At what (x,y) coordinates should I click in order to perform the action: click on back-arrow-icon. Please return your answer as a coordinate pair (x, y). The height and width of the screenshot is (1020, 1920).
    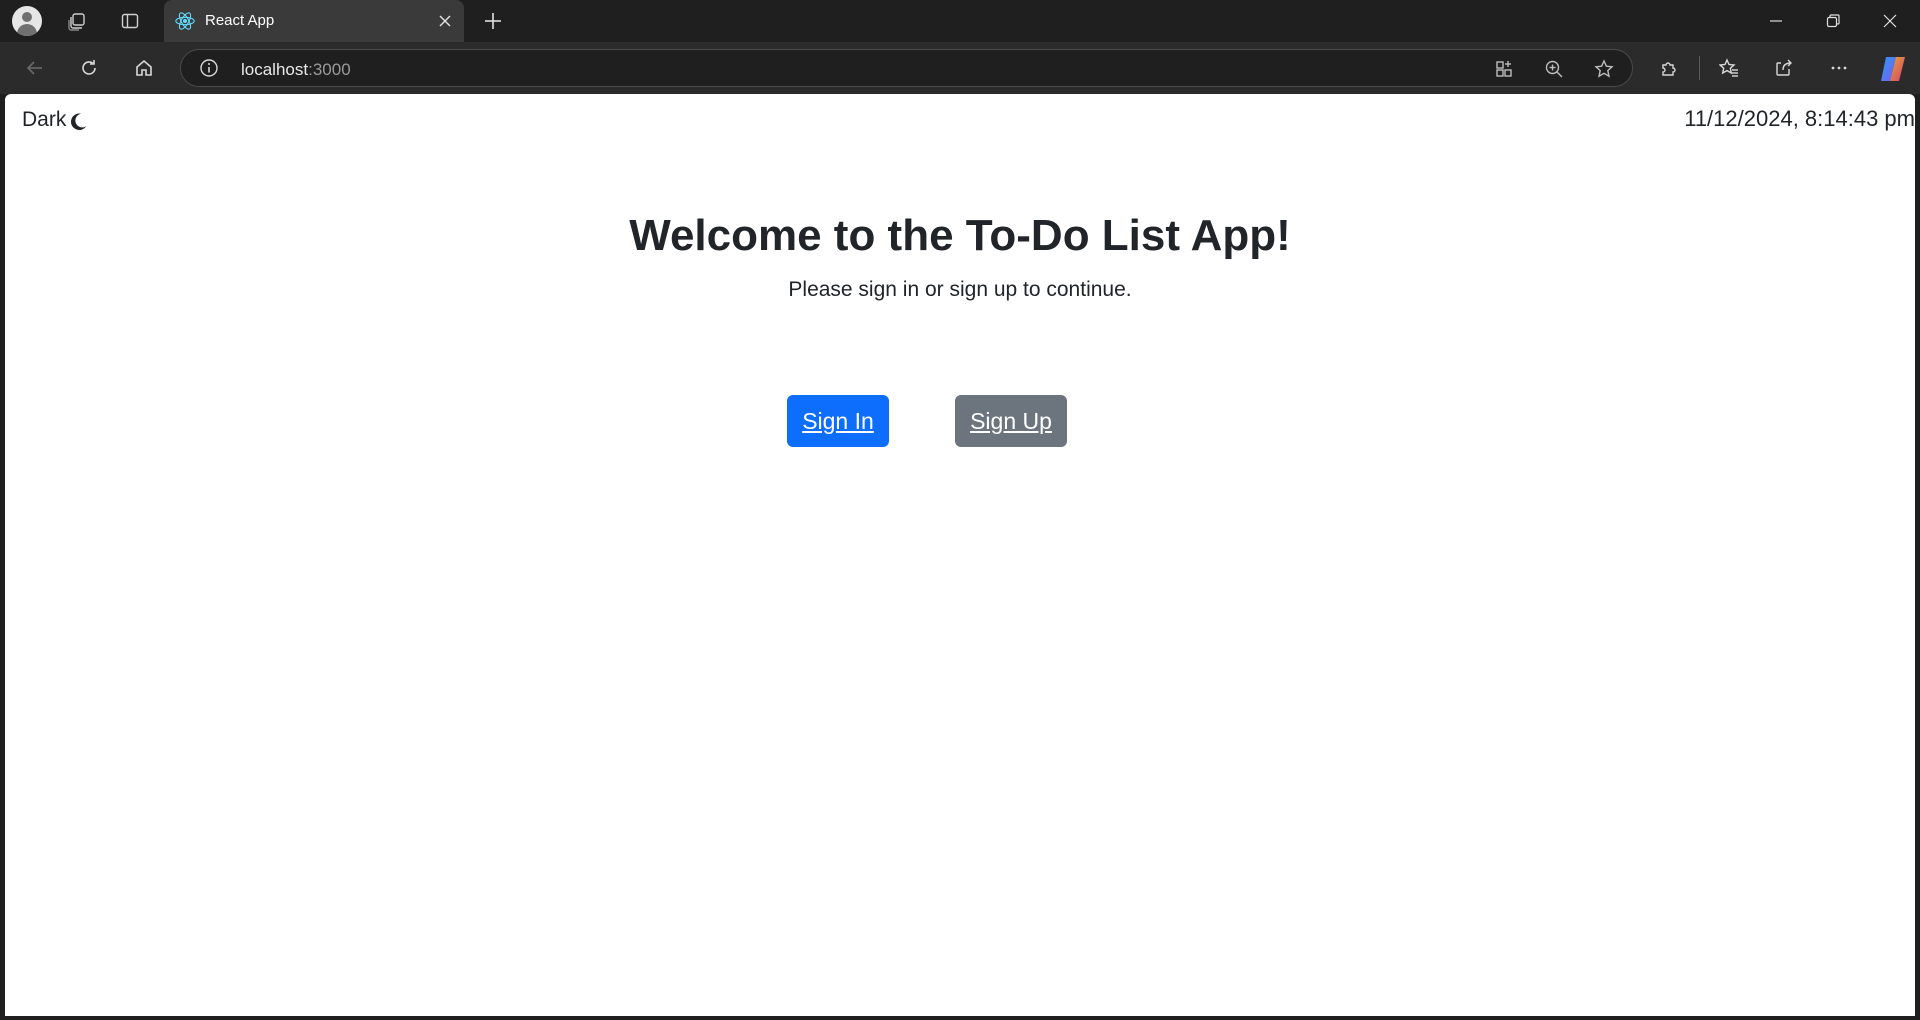
    Looking at the image, I should click on (35, 68).